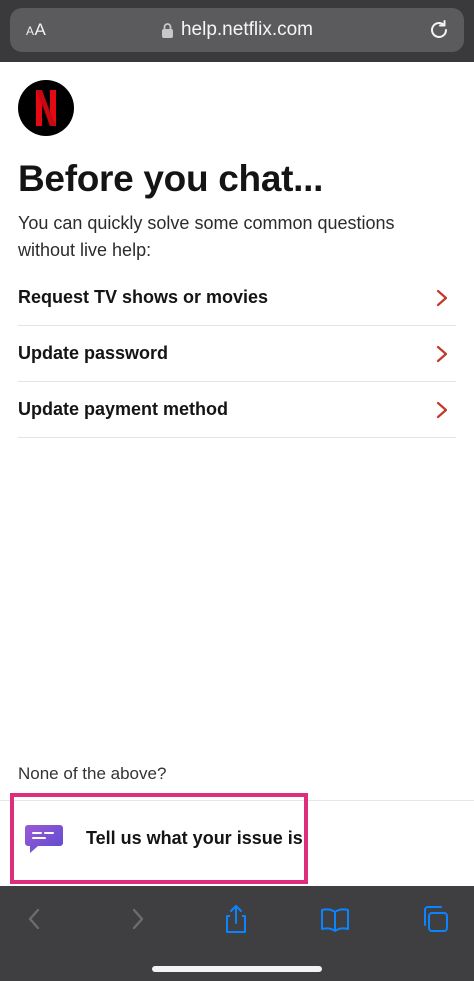 This screenshot has height=981, width=474. What do you see at coordinates (237, 969) in the screenshot?
I see `home-indicator` at bounding box center [237, 969].